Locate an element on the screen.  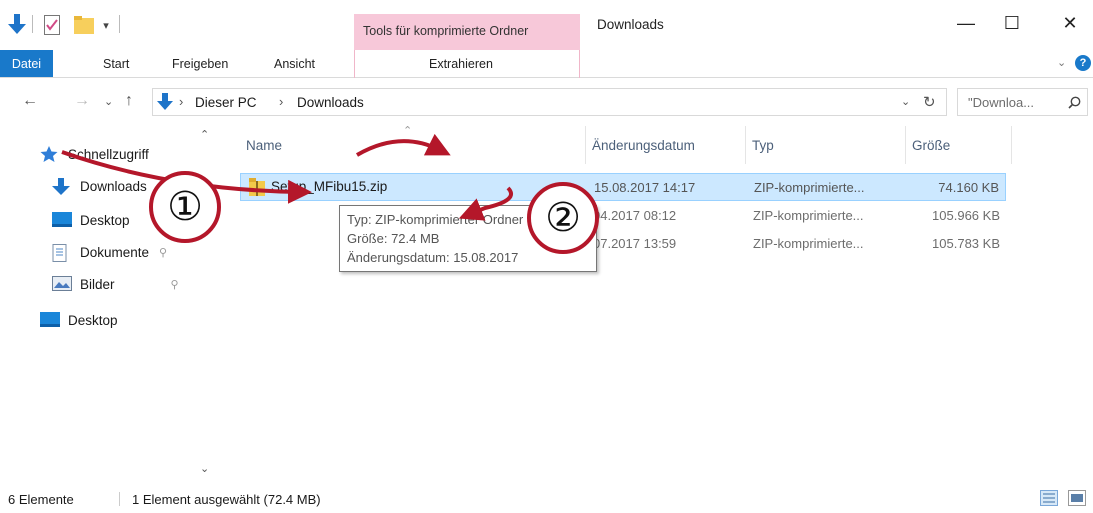
annotation-step-1: ① is located at coordinates (185, 207).